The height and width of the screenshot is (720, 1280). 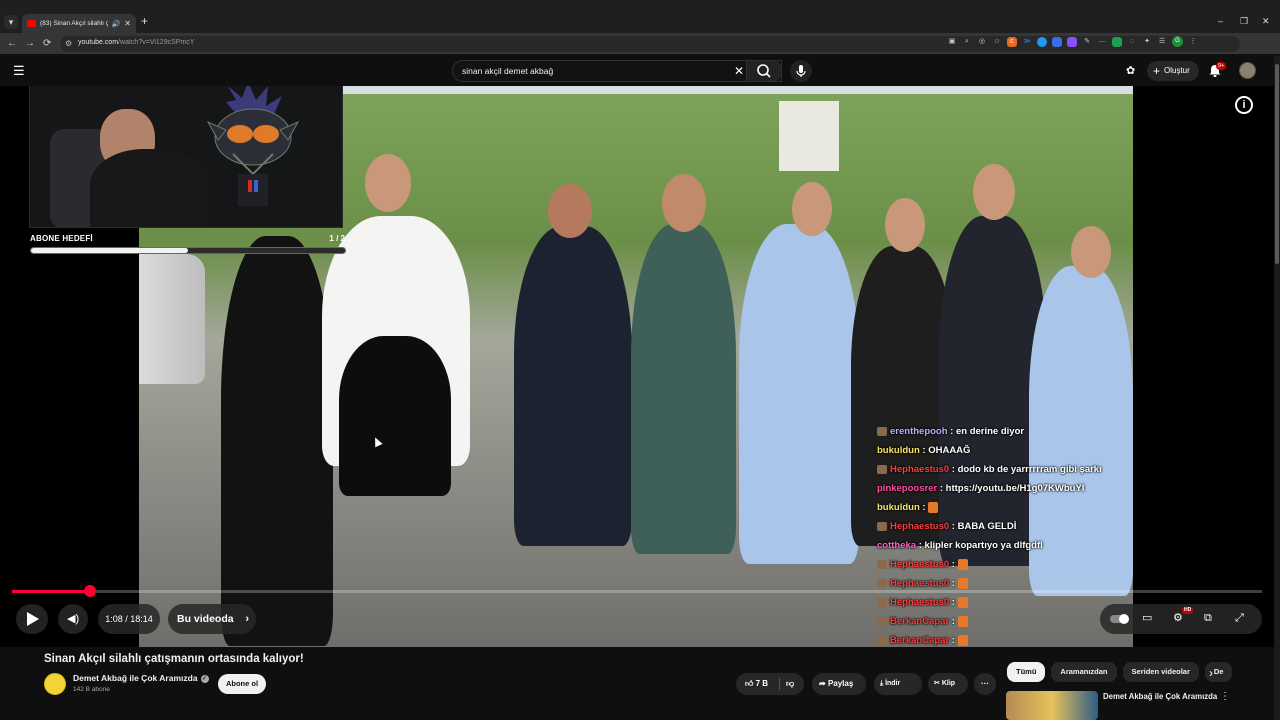 What do you see at coordinates (11, 22) in the screenshot?
I see `tab-search-button: ▾` at bounding box center [11, 22].